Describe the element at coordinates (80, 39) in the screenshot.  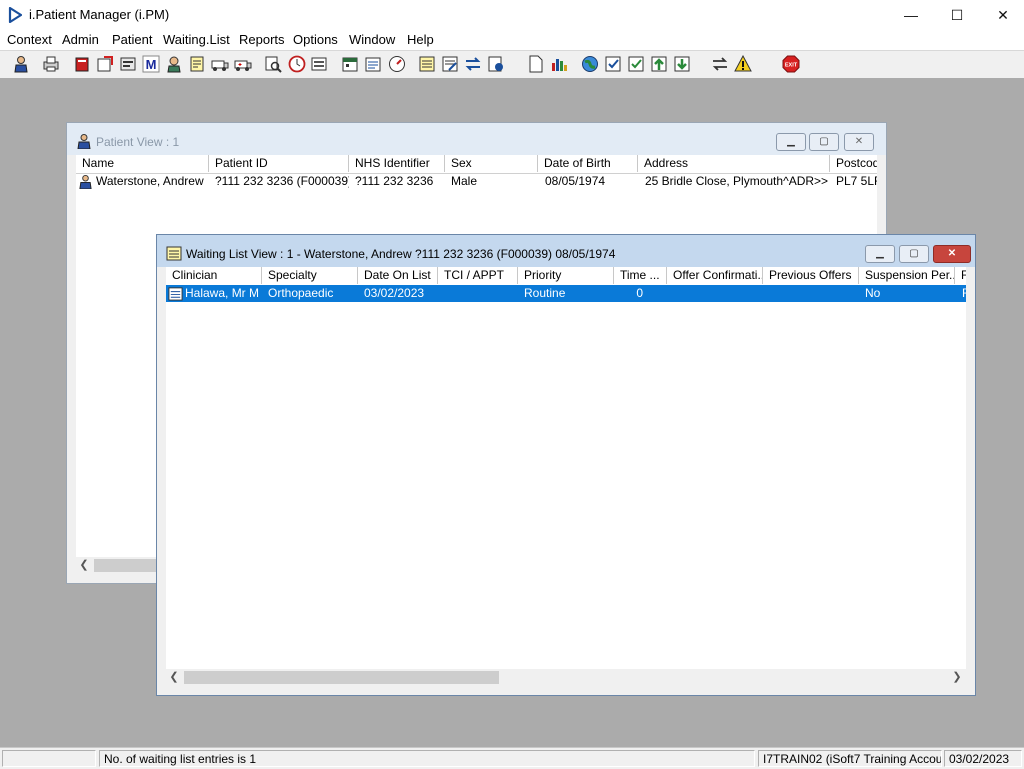
I see `menu-admin: Admin` at that location.